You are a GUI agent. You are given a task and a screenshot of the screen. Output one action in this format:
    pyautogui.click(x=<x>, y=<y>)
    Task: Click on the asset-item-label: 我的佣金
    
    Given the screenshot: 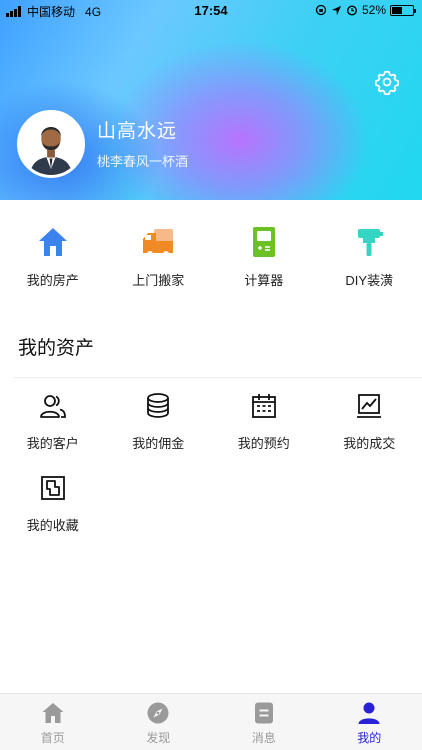 What is the action you would take?
    pyautogui.click(x=158, y=443)
    